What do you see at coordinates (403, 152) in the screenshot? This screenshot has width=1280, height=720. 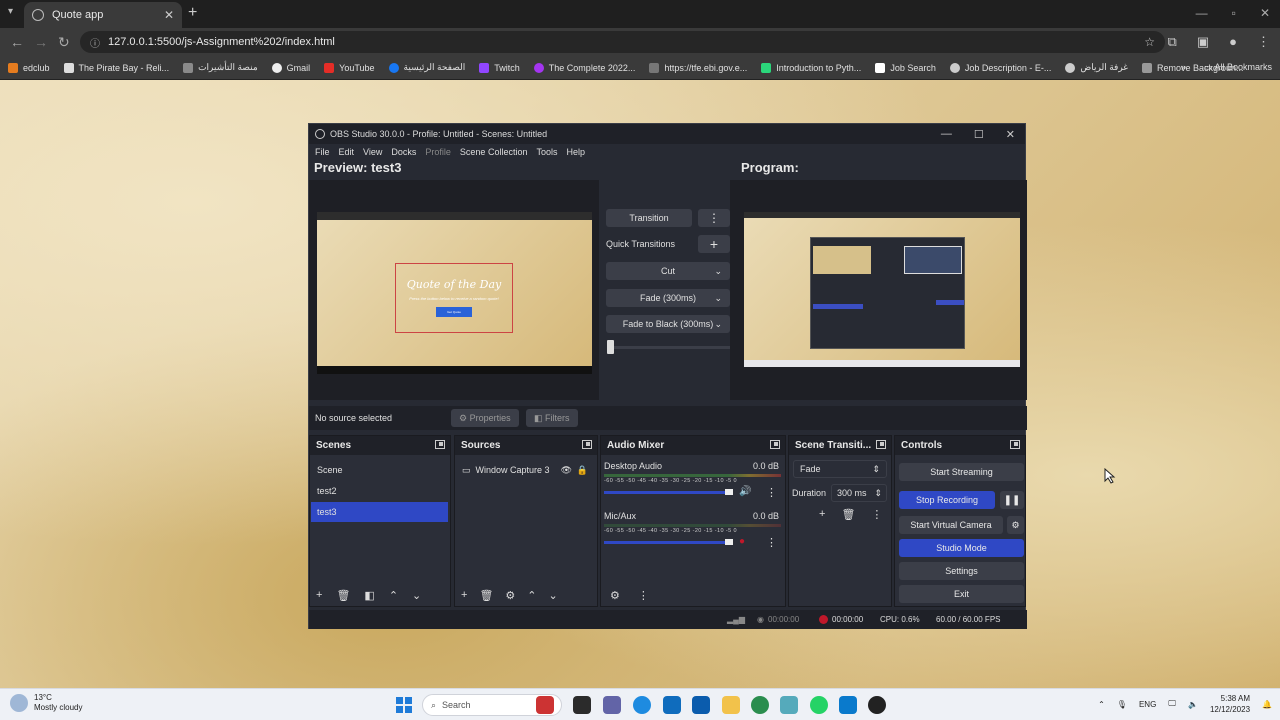 I see `menu-docks: Docks` at bounding box center [403, 152].